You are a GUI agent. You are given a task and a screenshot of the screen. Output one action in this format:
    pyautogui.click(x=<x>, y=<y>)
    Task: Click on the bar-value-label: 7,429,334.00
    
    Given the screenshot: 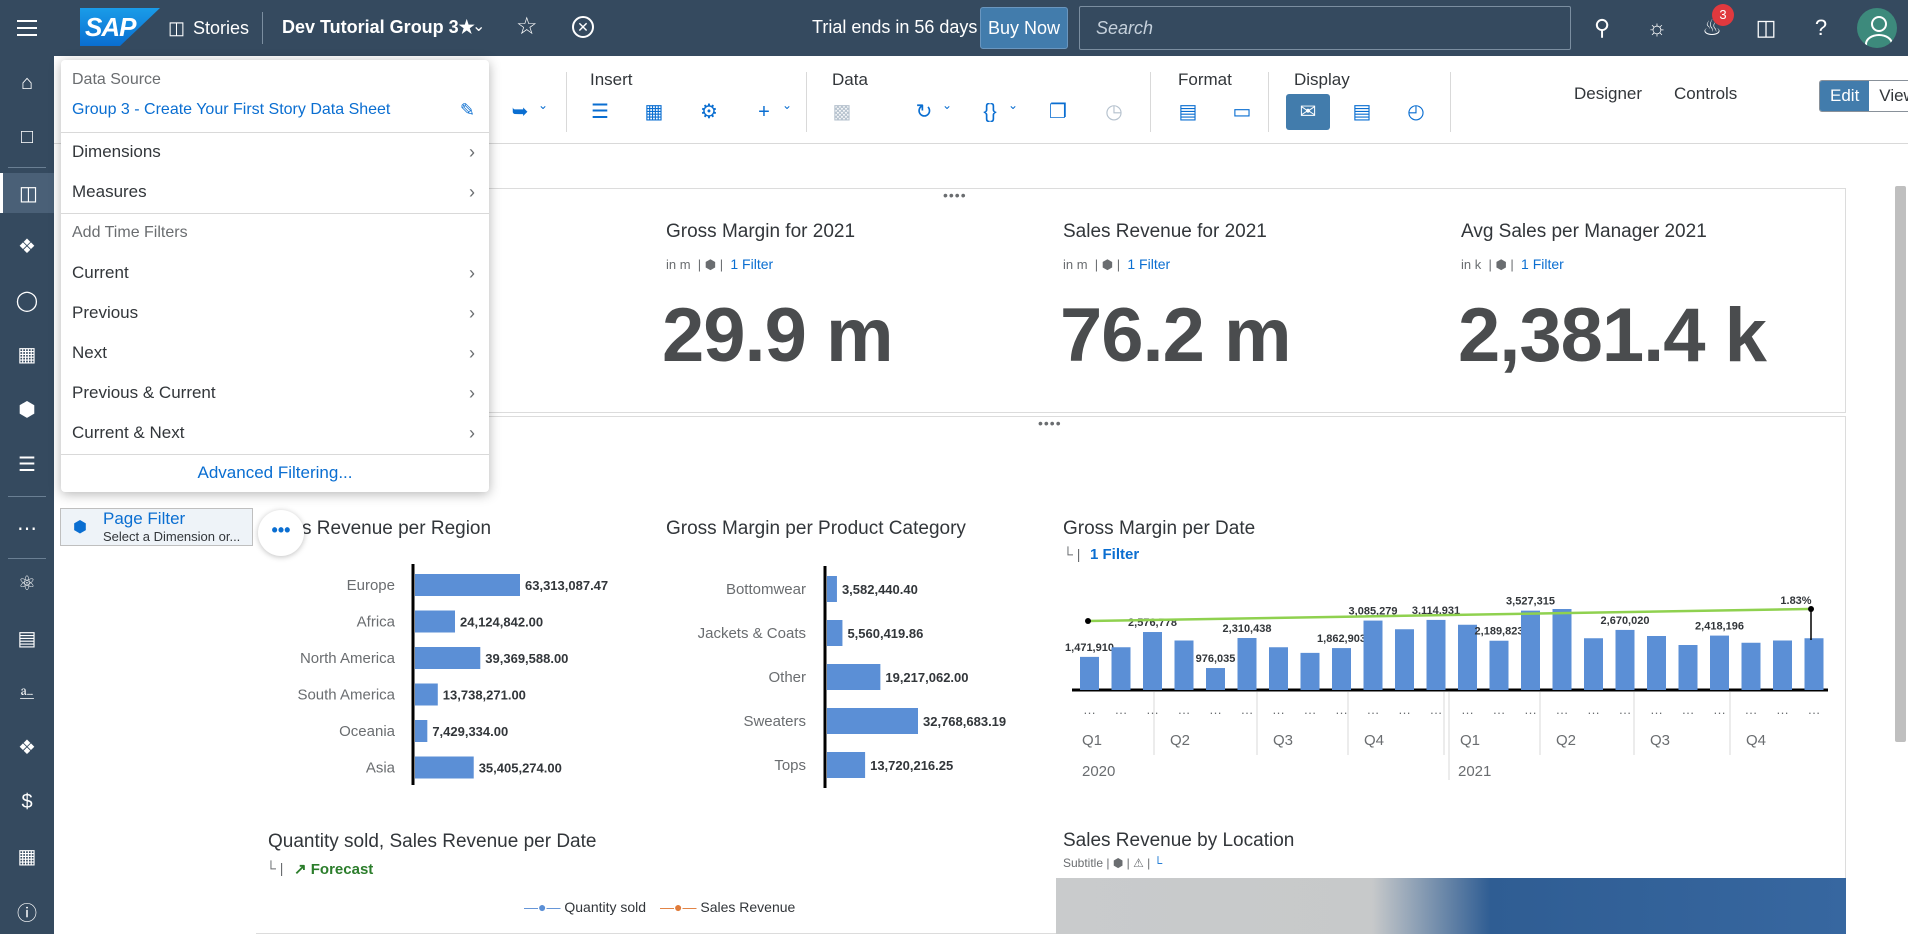 What is the action you would take?
    pyautogui.click(x=470, y=731)
    